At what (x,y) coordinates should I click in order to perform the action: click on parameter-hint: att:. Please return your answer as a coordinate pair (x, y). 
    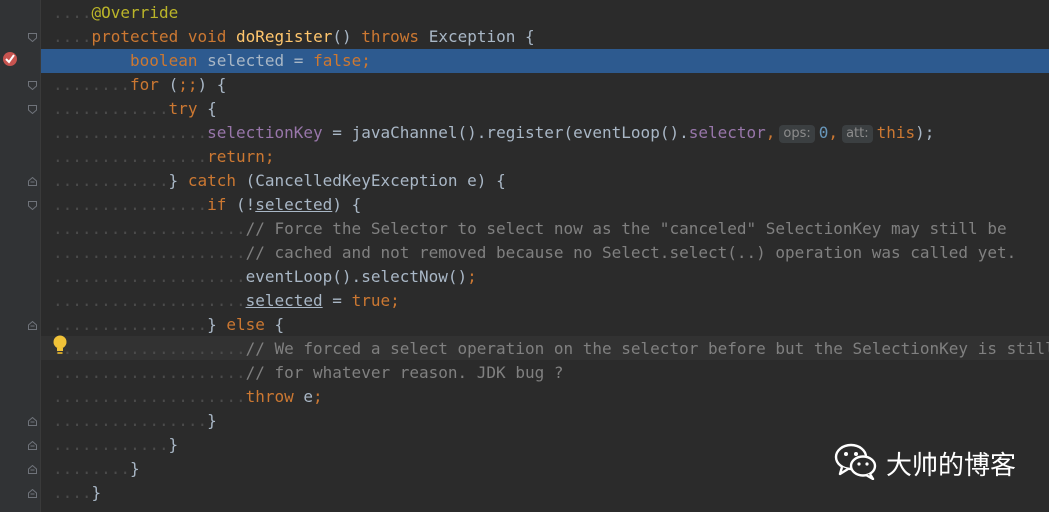
    Looking at the image, I should click on (857, 134).